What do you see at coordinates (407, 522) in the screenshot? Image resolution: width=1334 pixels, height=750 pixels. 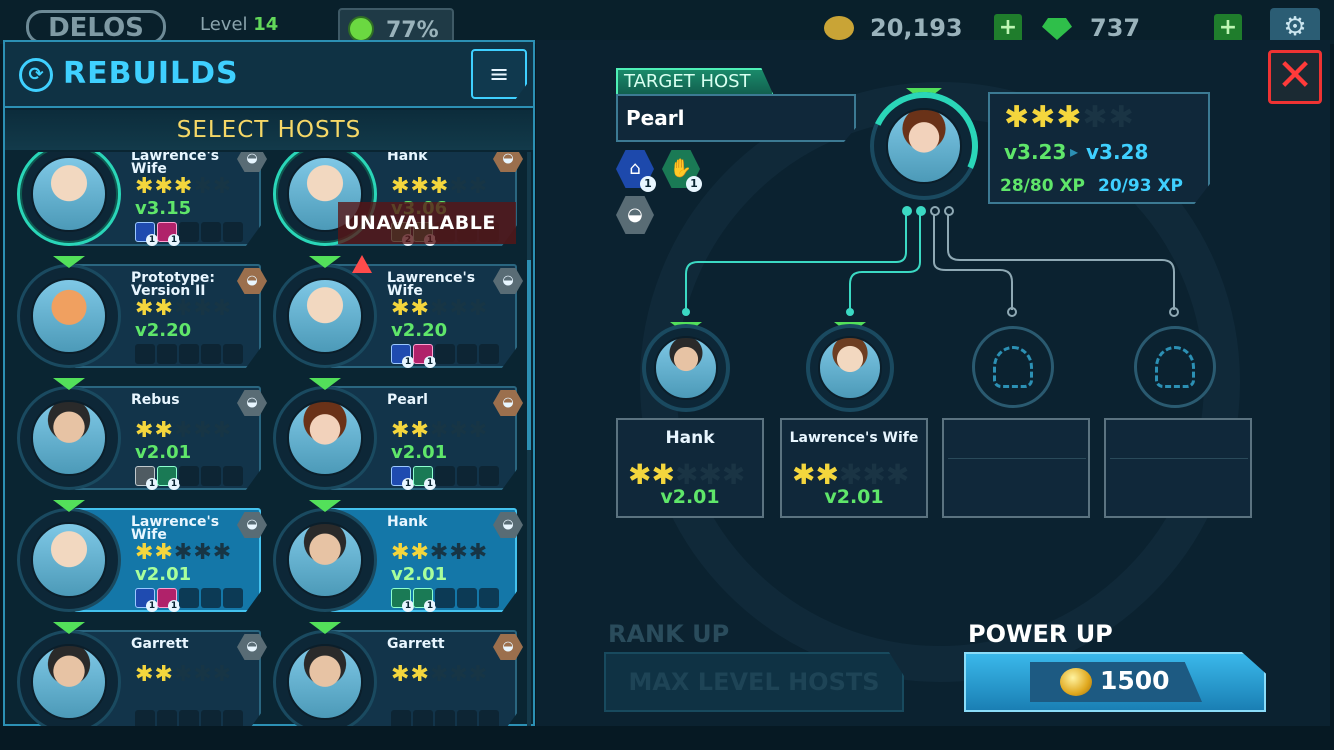 I see `host-name: Hank` at bounding box center [407, 522].